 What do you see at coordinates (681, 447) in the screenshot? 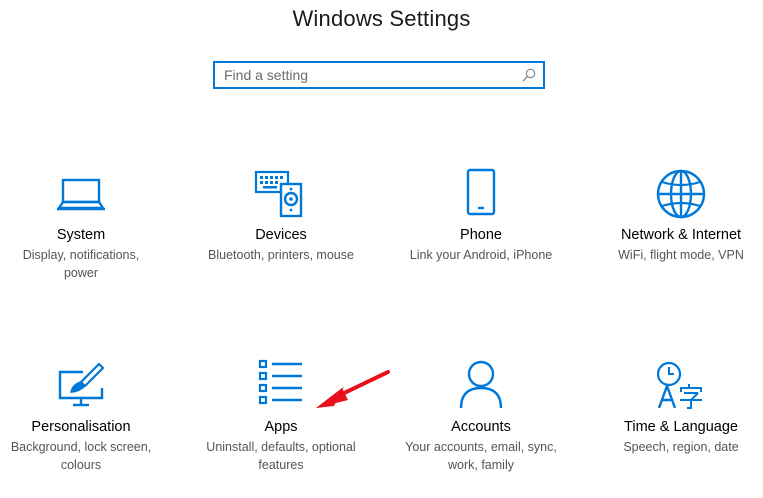
I see `tile-description: Speech, region, date` at bounding box center [681, 447].